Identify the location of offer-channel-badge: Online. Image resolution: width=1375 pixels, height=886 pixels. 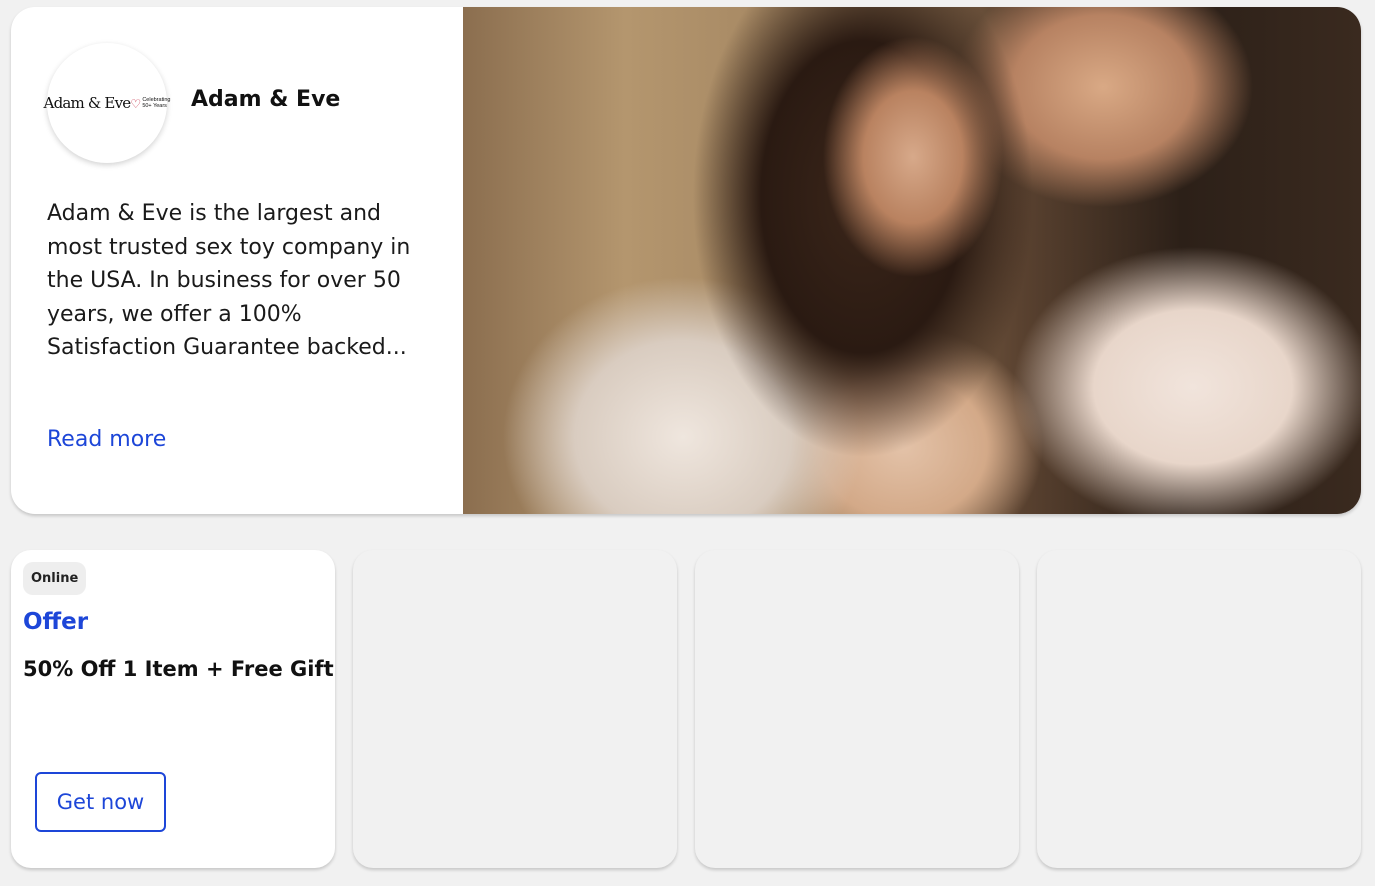
(55, 578).